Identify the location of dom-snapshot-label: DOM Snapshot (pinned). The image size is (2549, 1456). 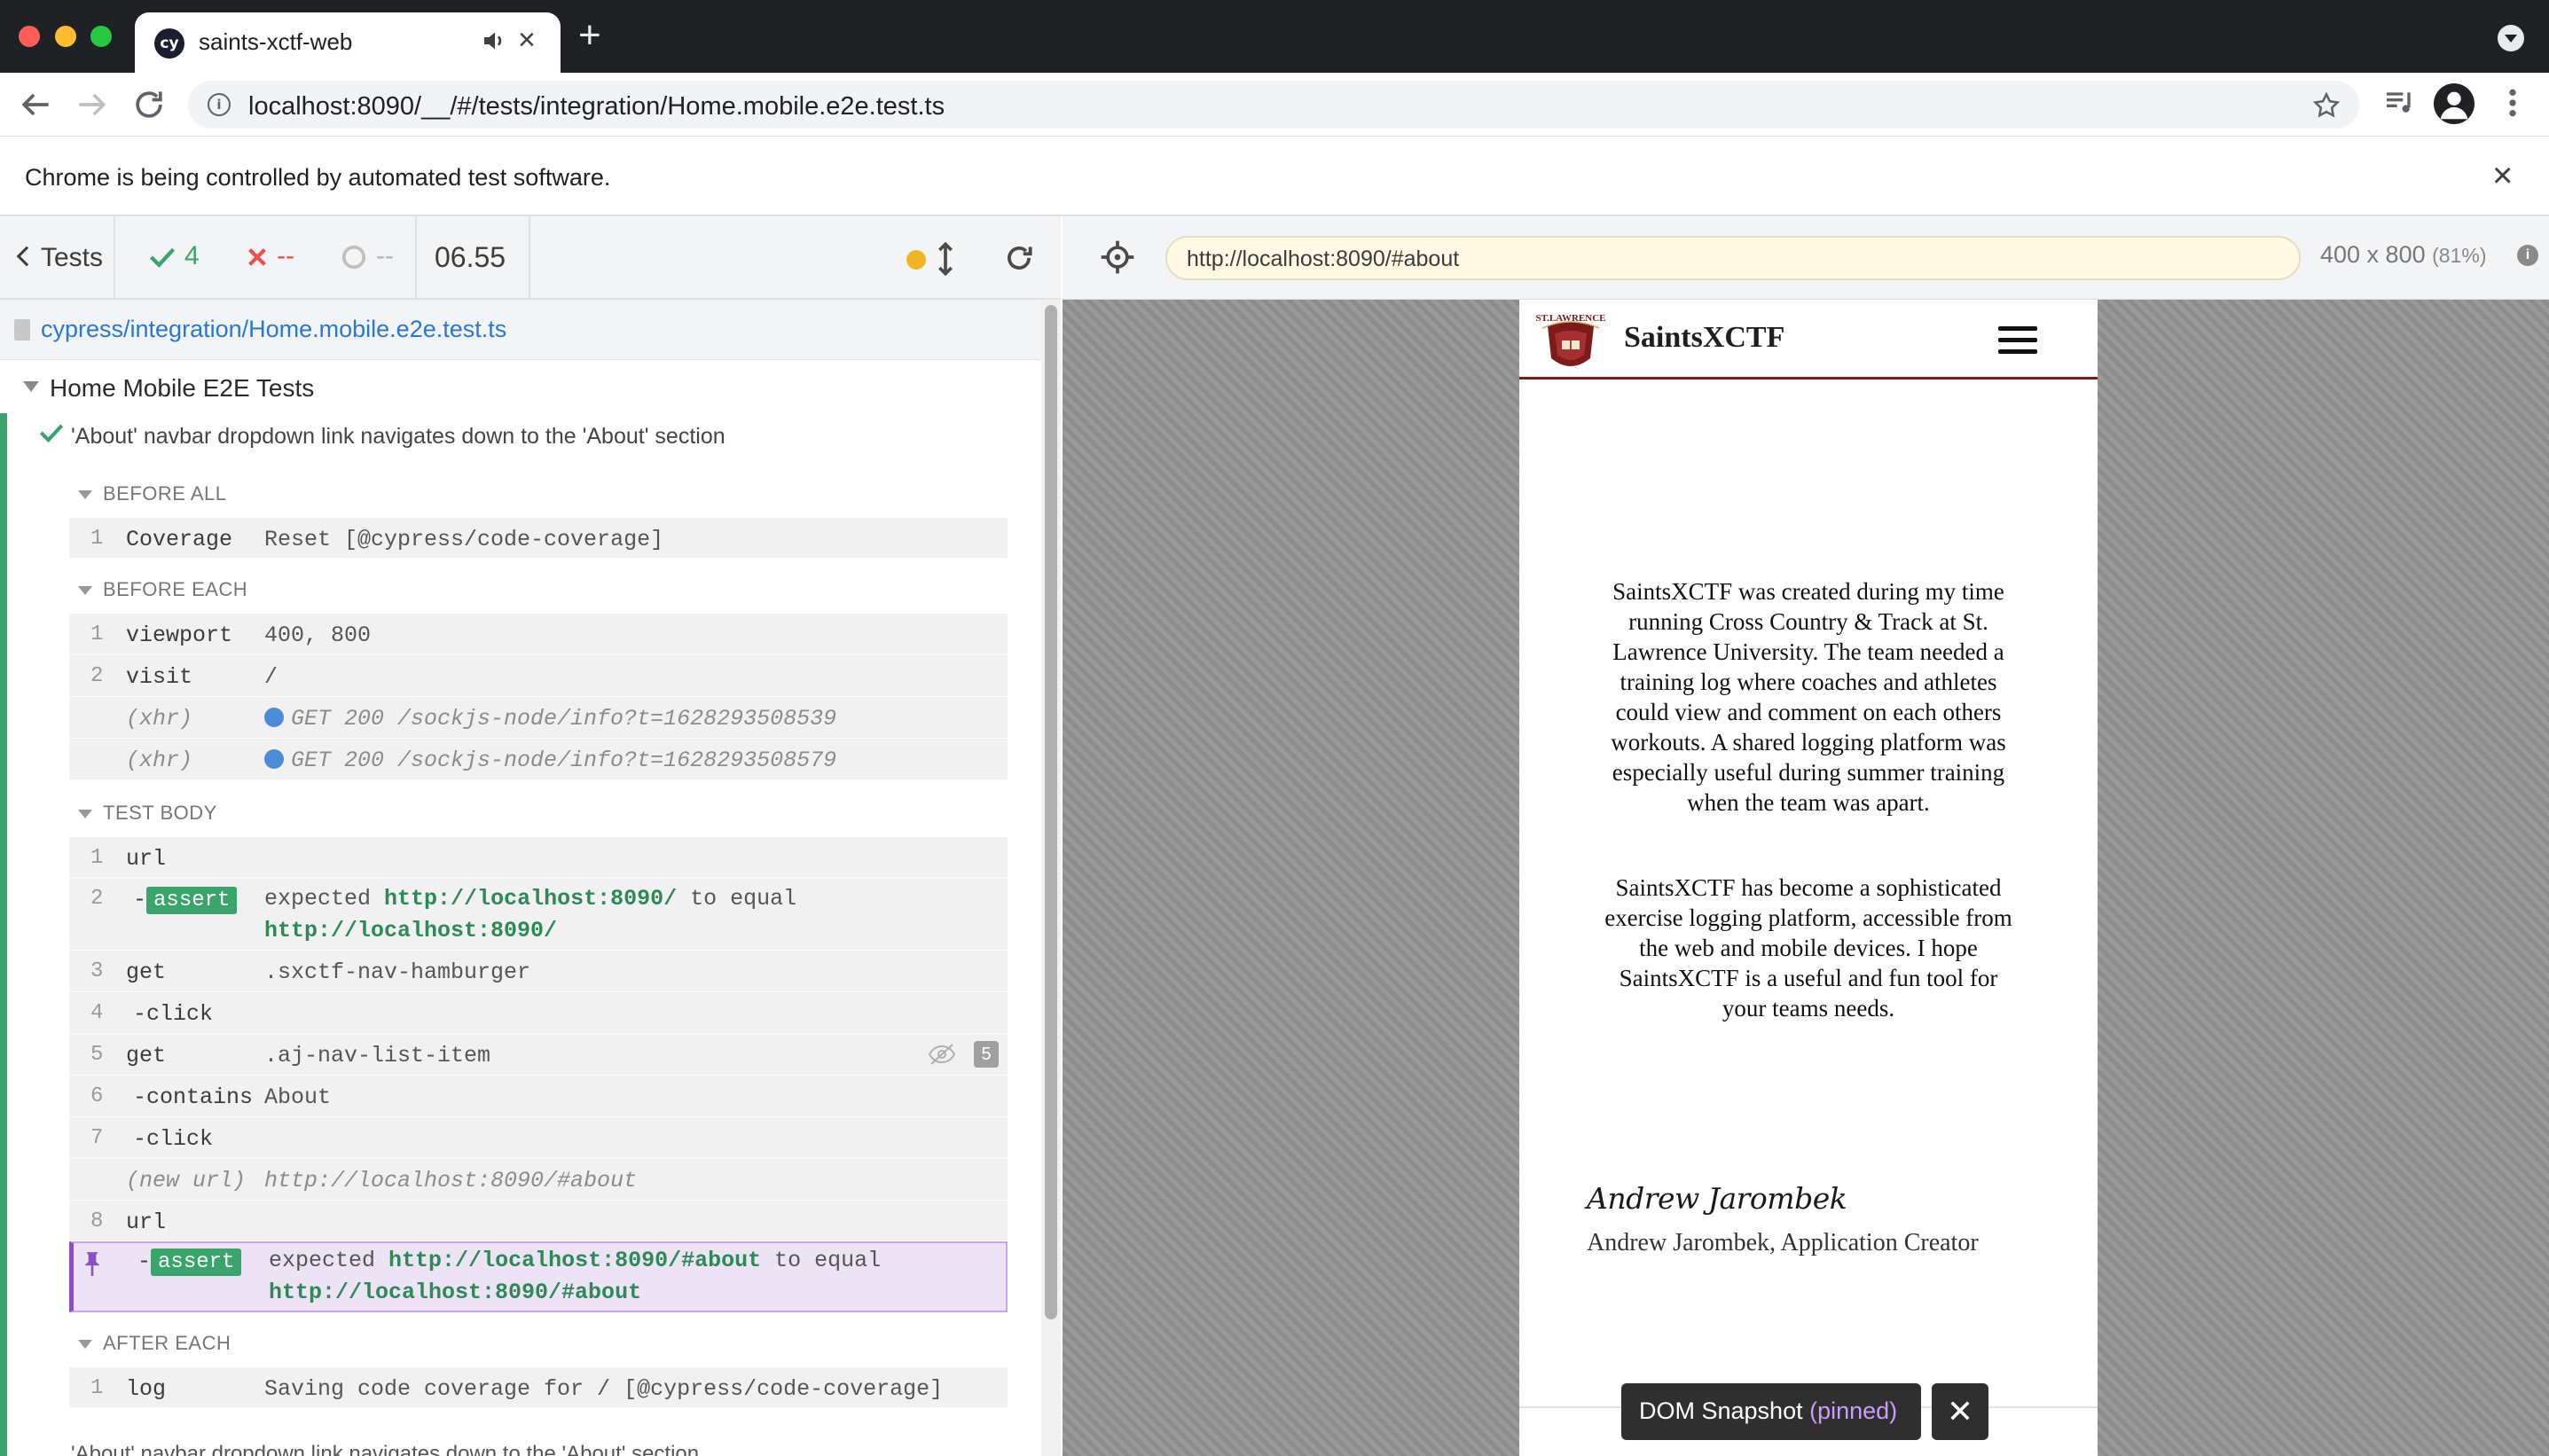
(1768, 1411).